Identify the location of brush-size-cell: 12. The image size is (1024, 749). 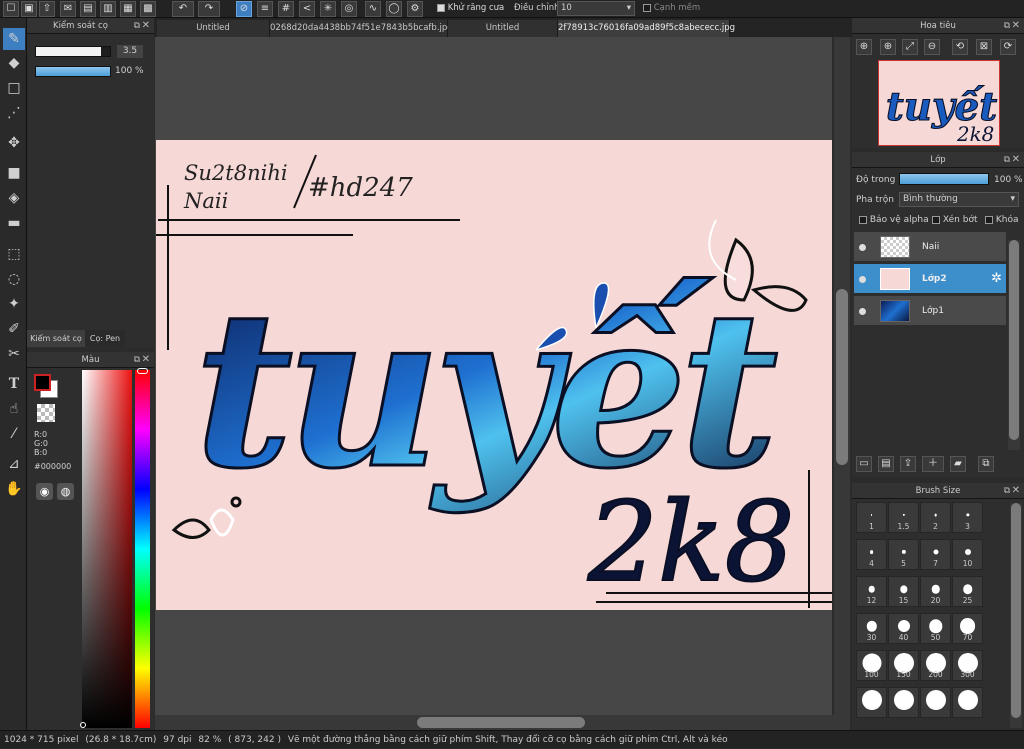
(871, 591).